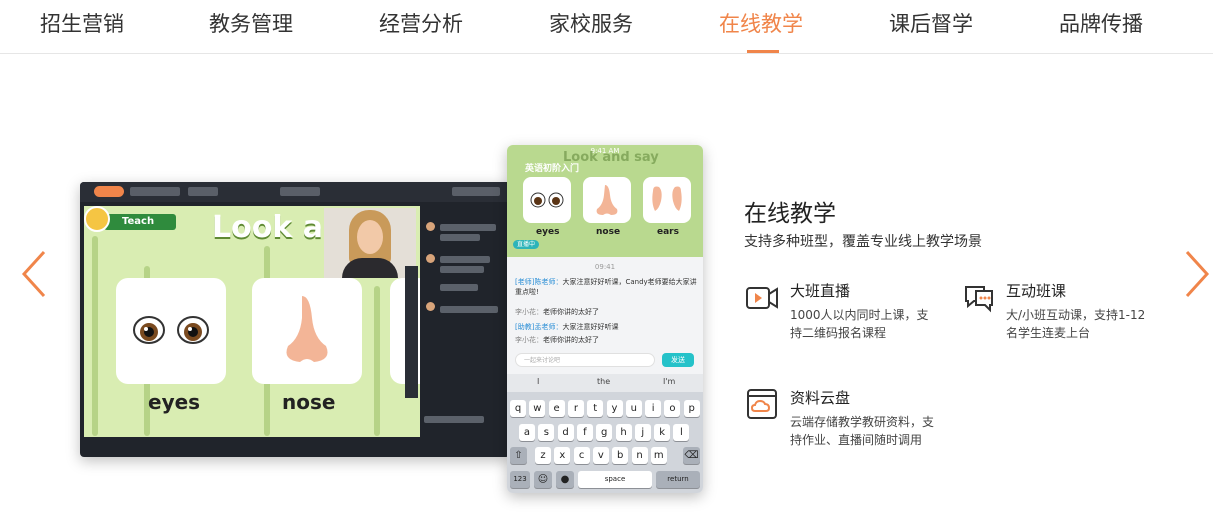  Describe the element at coordinates (251, 23) in the screenshot. I see `tab-academic-management: 教务管理` at that location.